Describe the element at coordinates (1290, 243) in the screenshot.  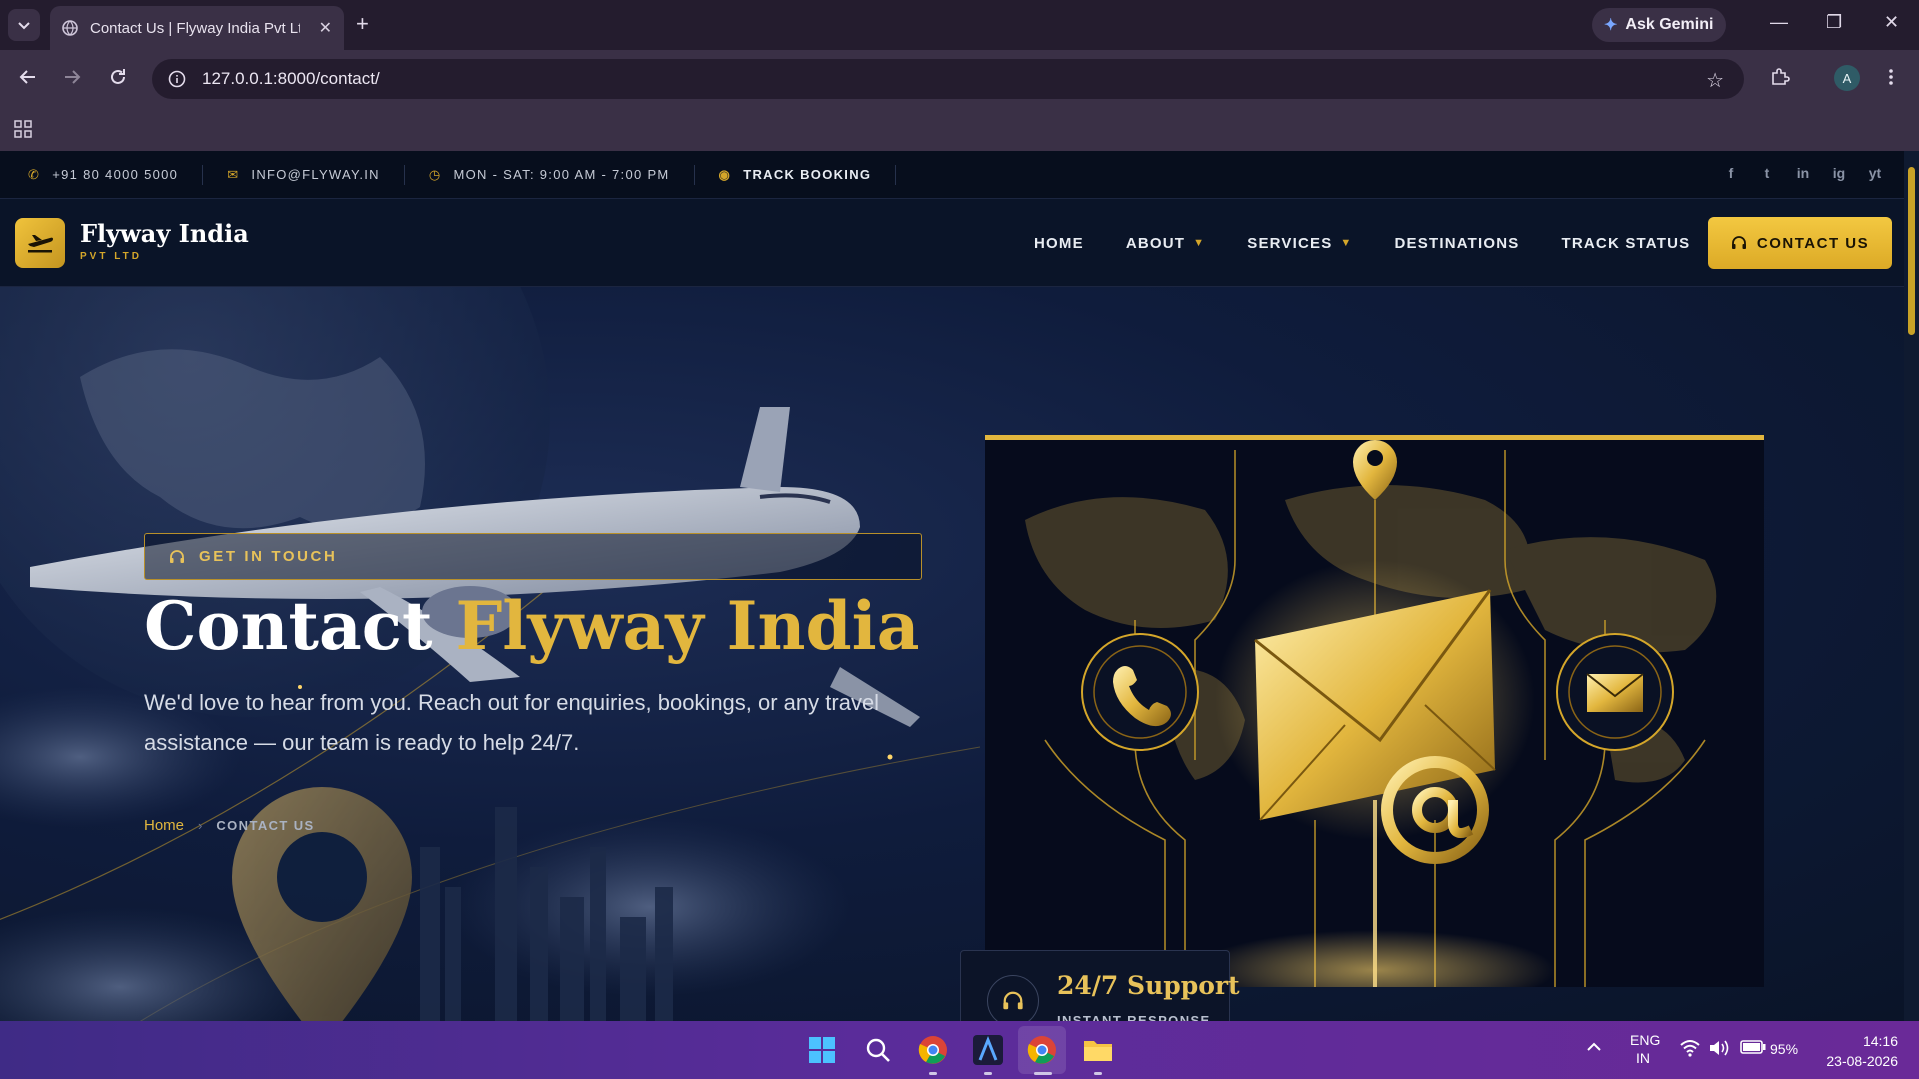
I see `nav-services-label: SERVICES` at that location.